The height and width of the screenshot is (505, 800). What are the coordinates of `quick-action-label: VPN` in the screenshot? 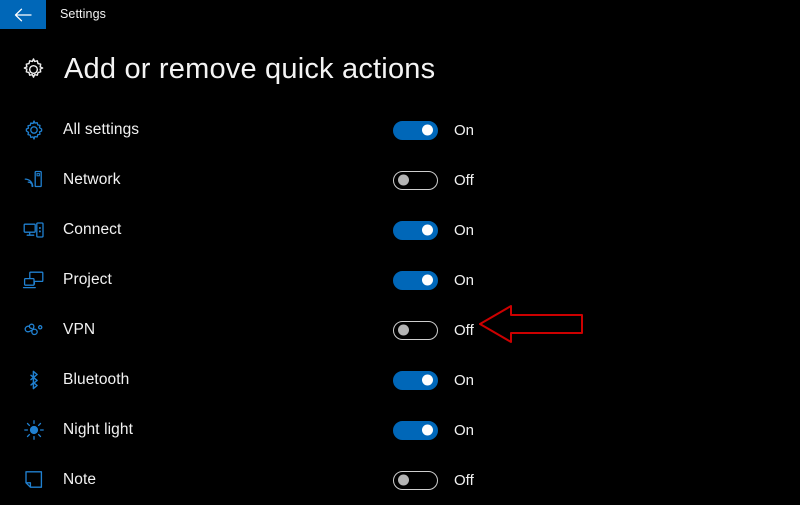 It's located at (79, 329).